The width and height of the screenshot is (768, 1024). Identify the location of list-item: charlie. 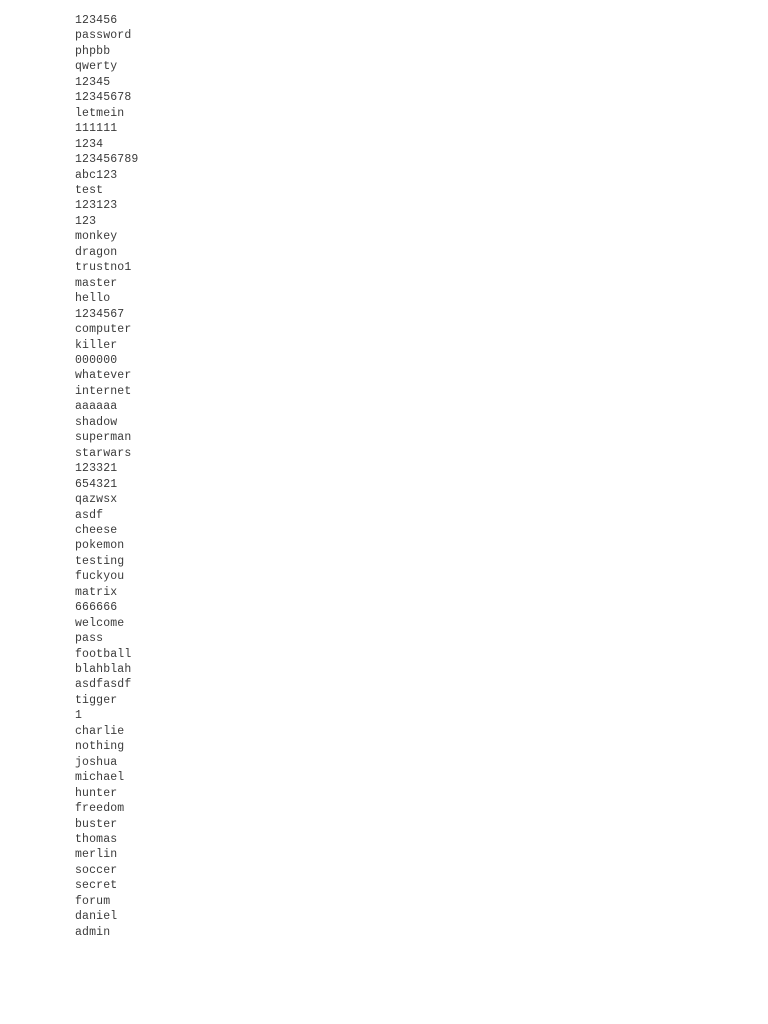
(100, 731).